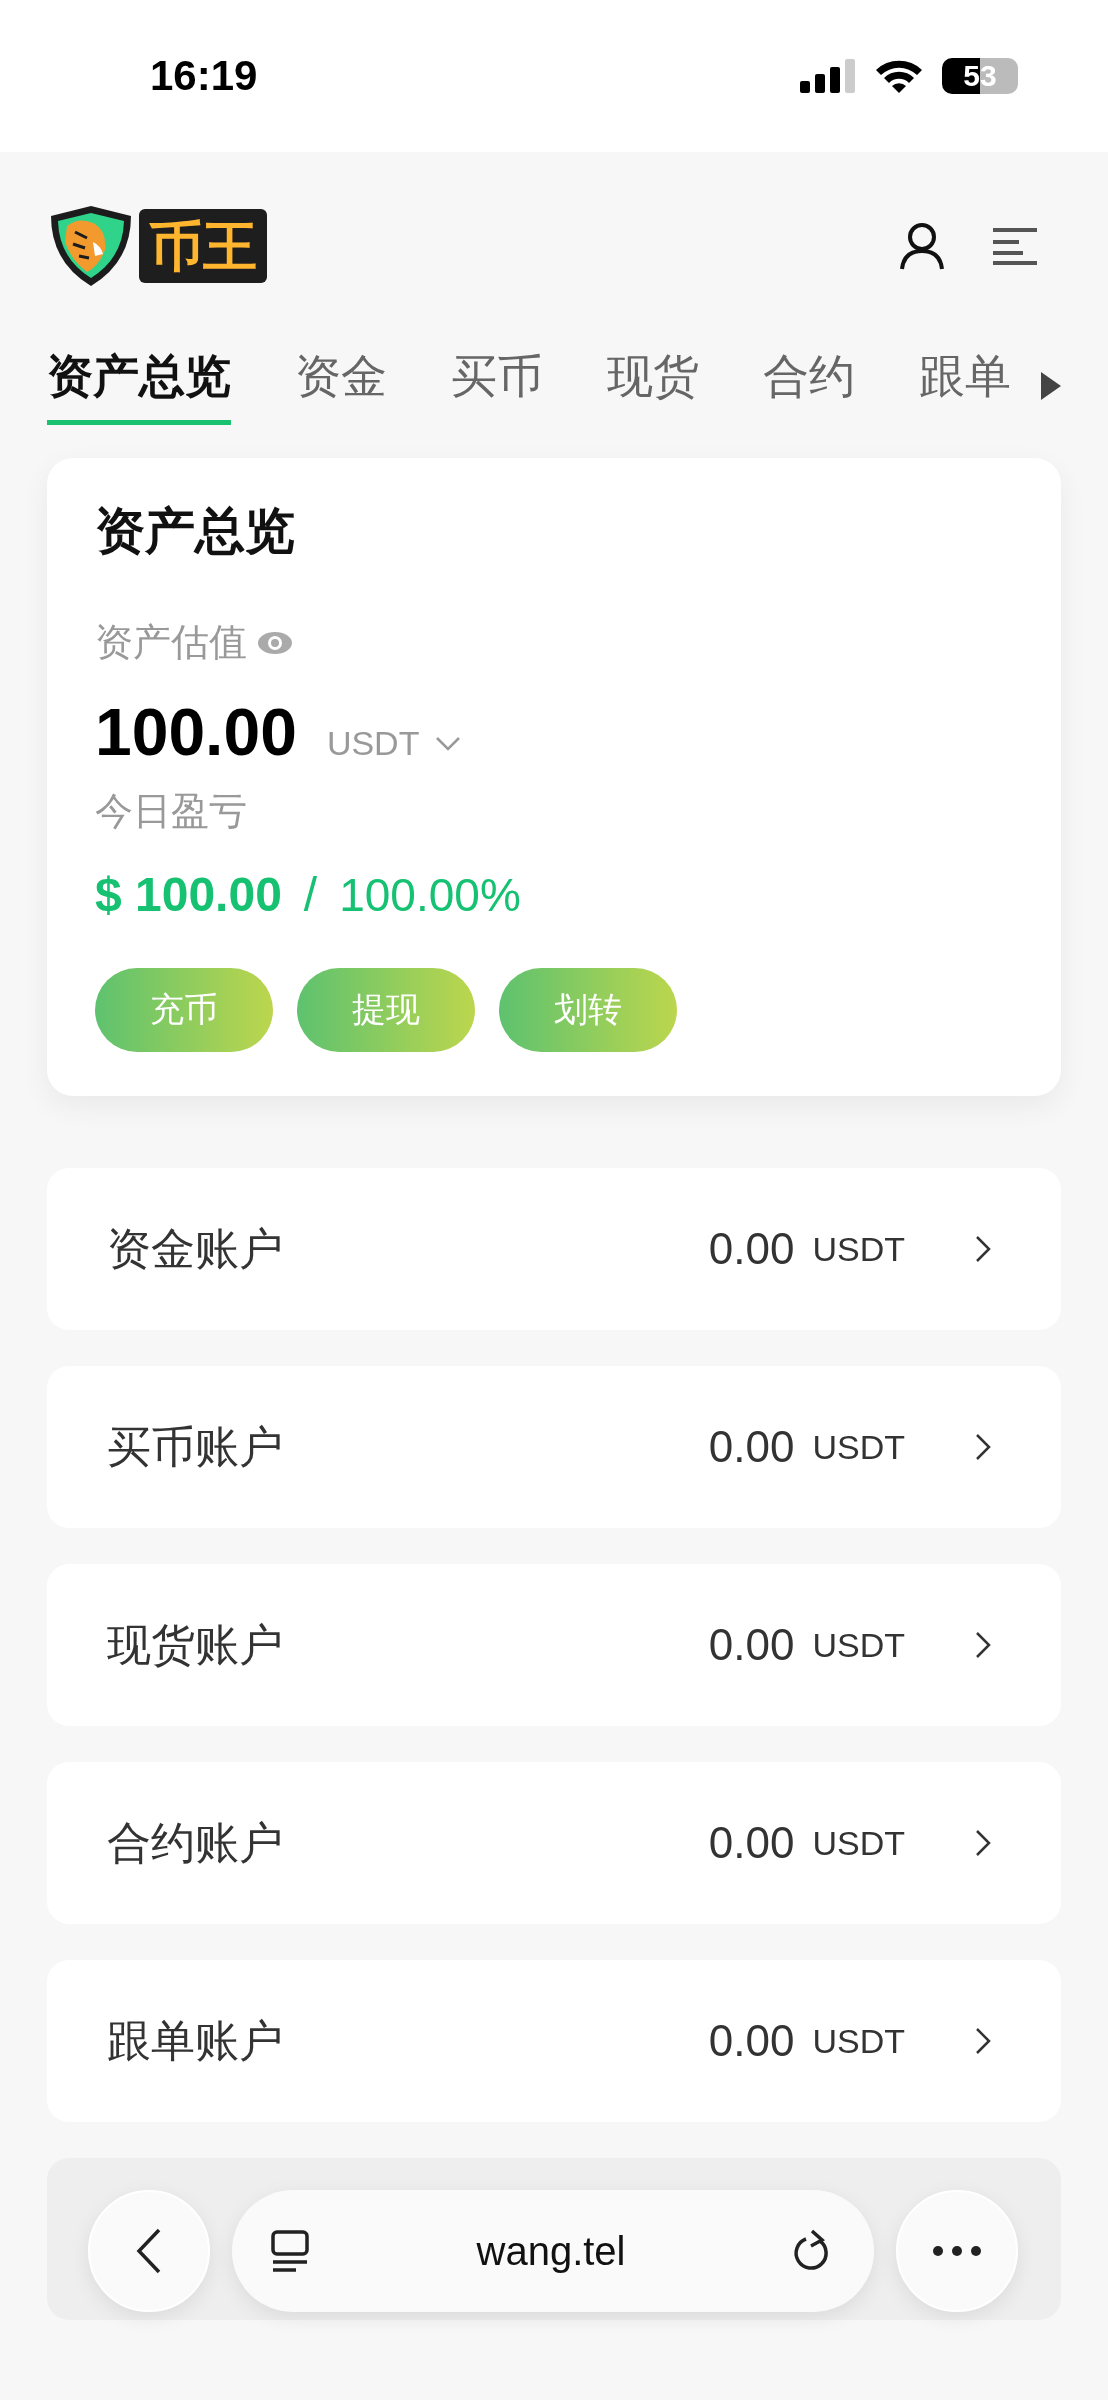 The image size is (1108, 2400). What do you see at coordinates (809, 385) in the screenshot?
I see `tab: 合约` at bounding box center [809, 385].